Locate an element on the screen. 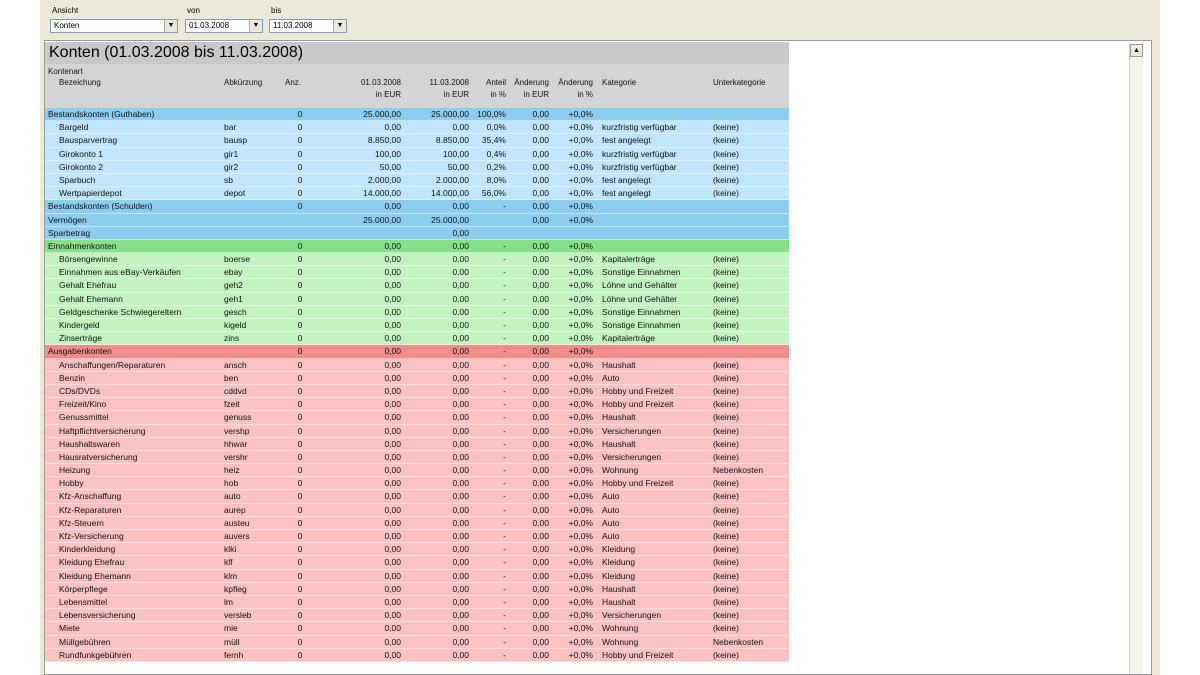  account-abbrev: geh1 is located at coordinates (233, 298).